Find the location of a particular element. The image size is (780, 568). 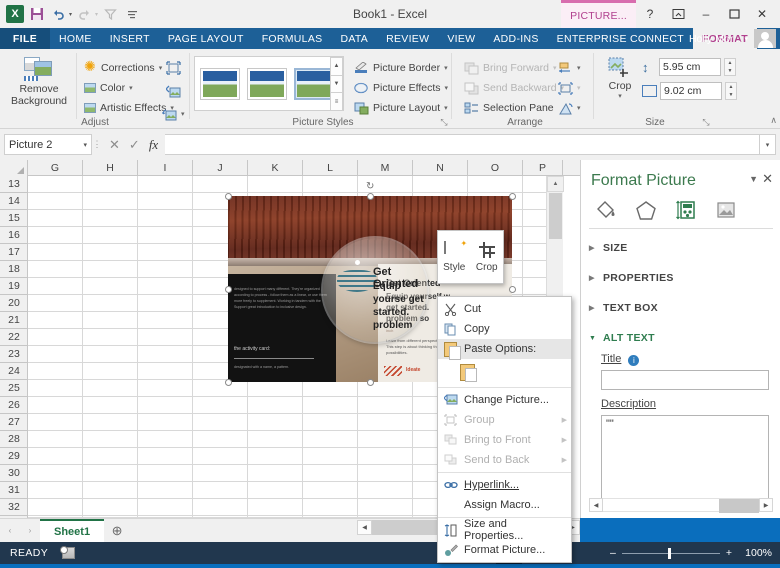

zoom-level-label: 100% is located at coordinates (755, 553).